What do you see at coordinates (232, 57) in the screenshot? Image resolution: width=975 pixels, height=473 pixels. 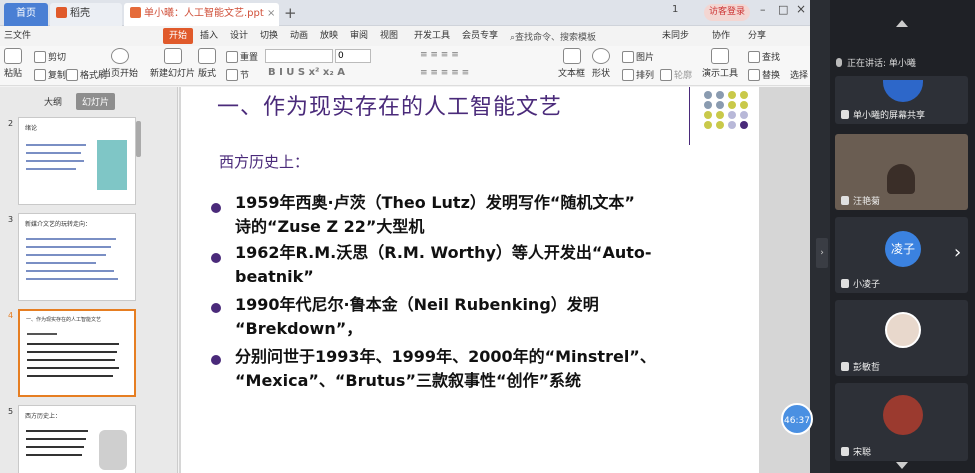 I see `reset-icon` at bounding box center [232, 57].